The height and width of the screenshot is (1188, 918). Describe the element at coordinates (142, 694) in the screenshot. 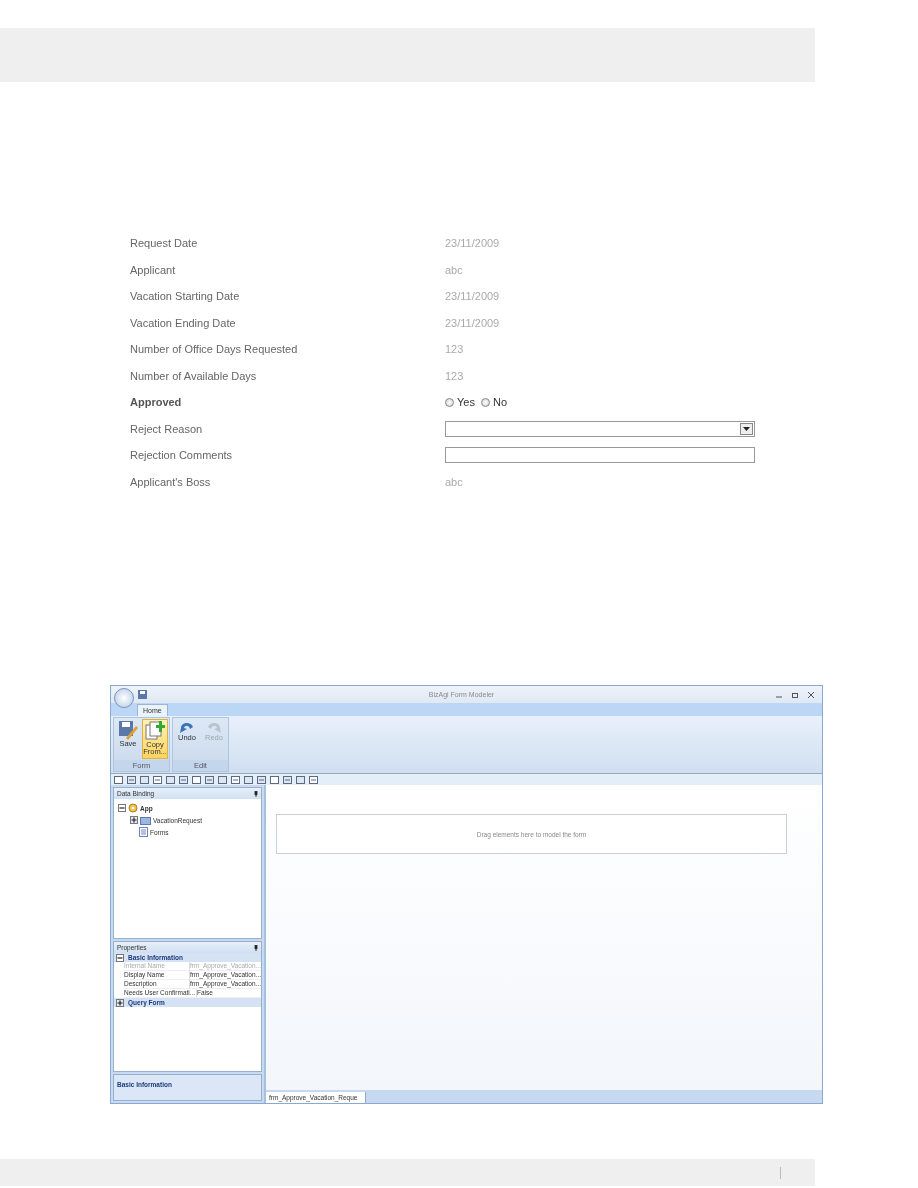

I see `save-icon` at that location.